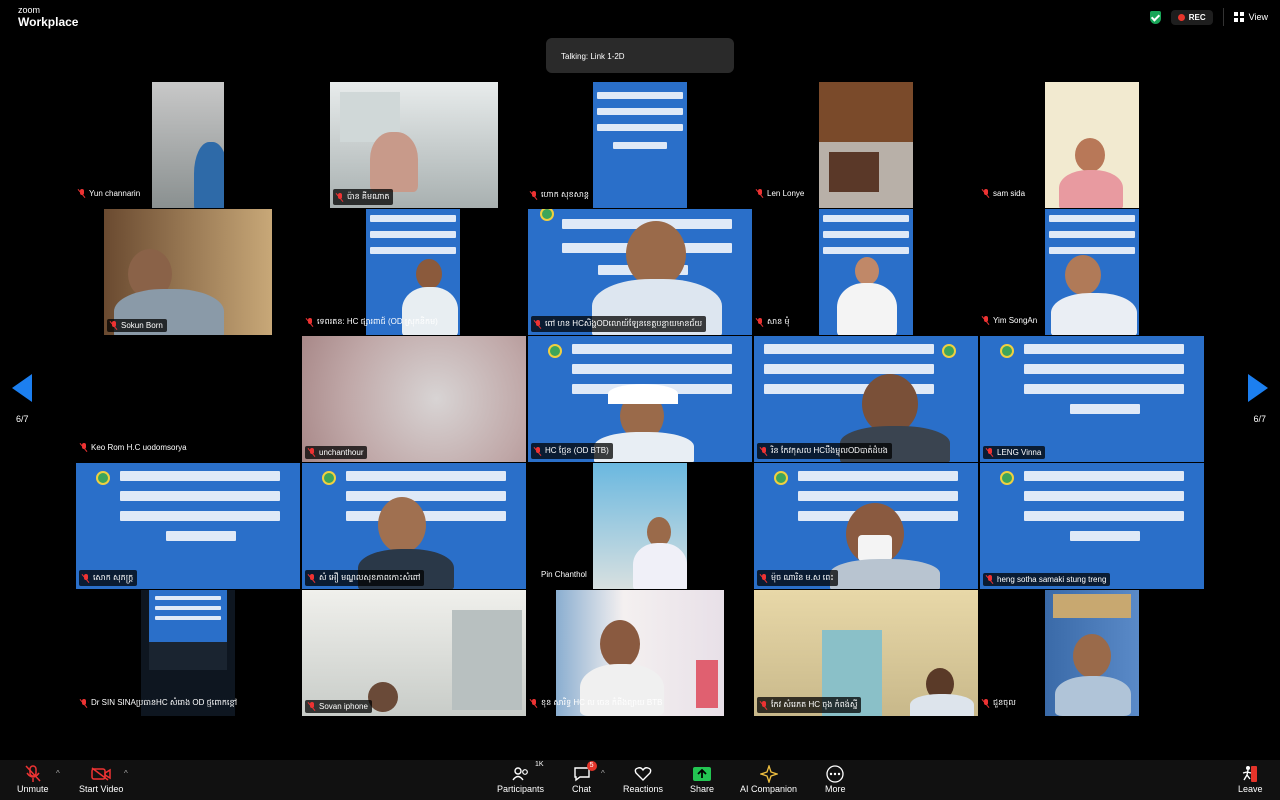 This screenshot has width=1280, height=800. I want to click on share-label: Share, so click(702, 789).